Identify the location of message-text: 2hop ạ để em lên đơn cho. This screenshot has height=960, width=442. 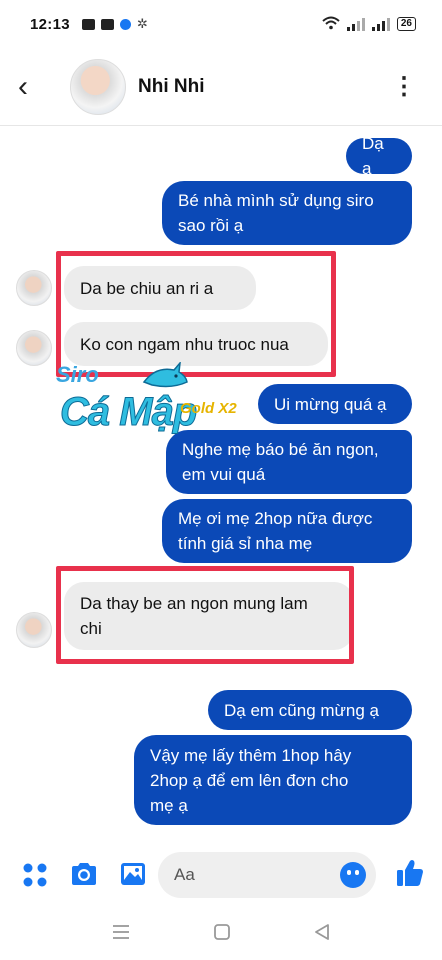
(249, 780).